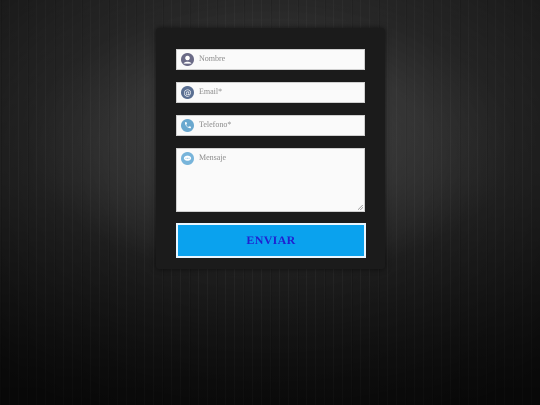 Image resolution: width=540 pixels, height=405 pixels. Describe the element at coordinates (270, 125) in the screenshot. I see `phone-field: Telefono*` at that location.